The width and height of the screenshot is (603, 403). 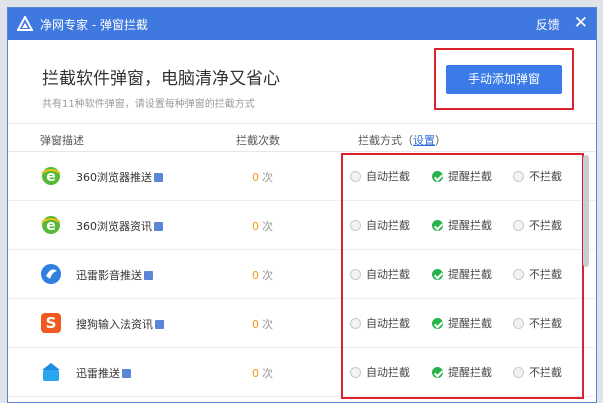 What do you see at coordinates (120, 324) in the screenshot?
I see `app-name: 搜狗输入法资讯` at bounding box center [120, 324].